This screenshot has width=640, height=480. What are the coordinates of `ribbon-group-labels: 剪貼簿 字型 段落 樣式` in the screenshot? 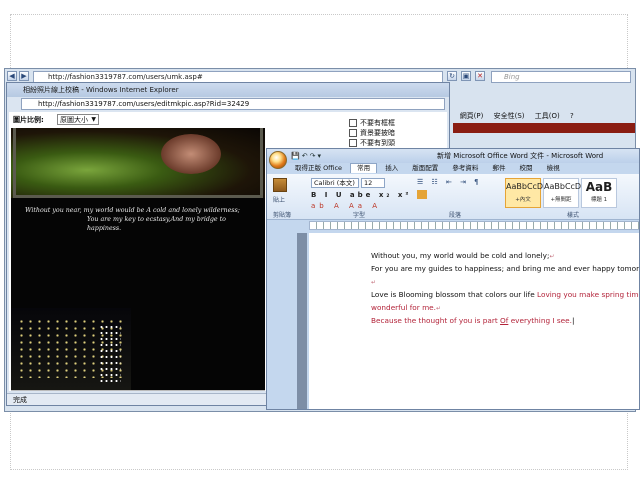 It's located at (453, 214).